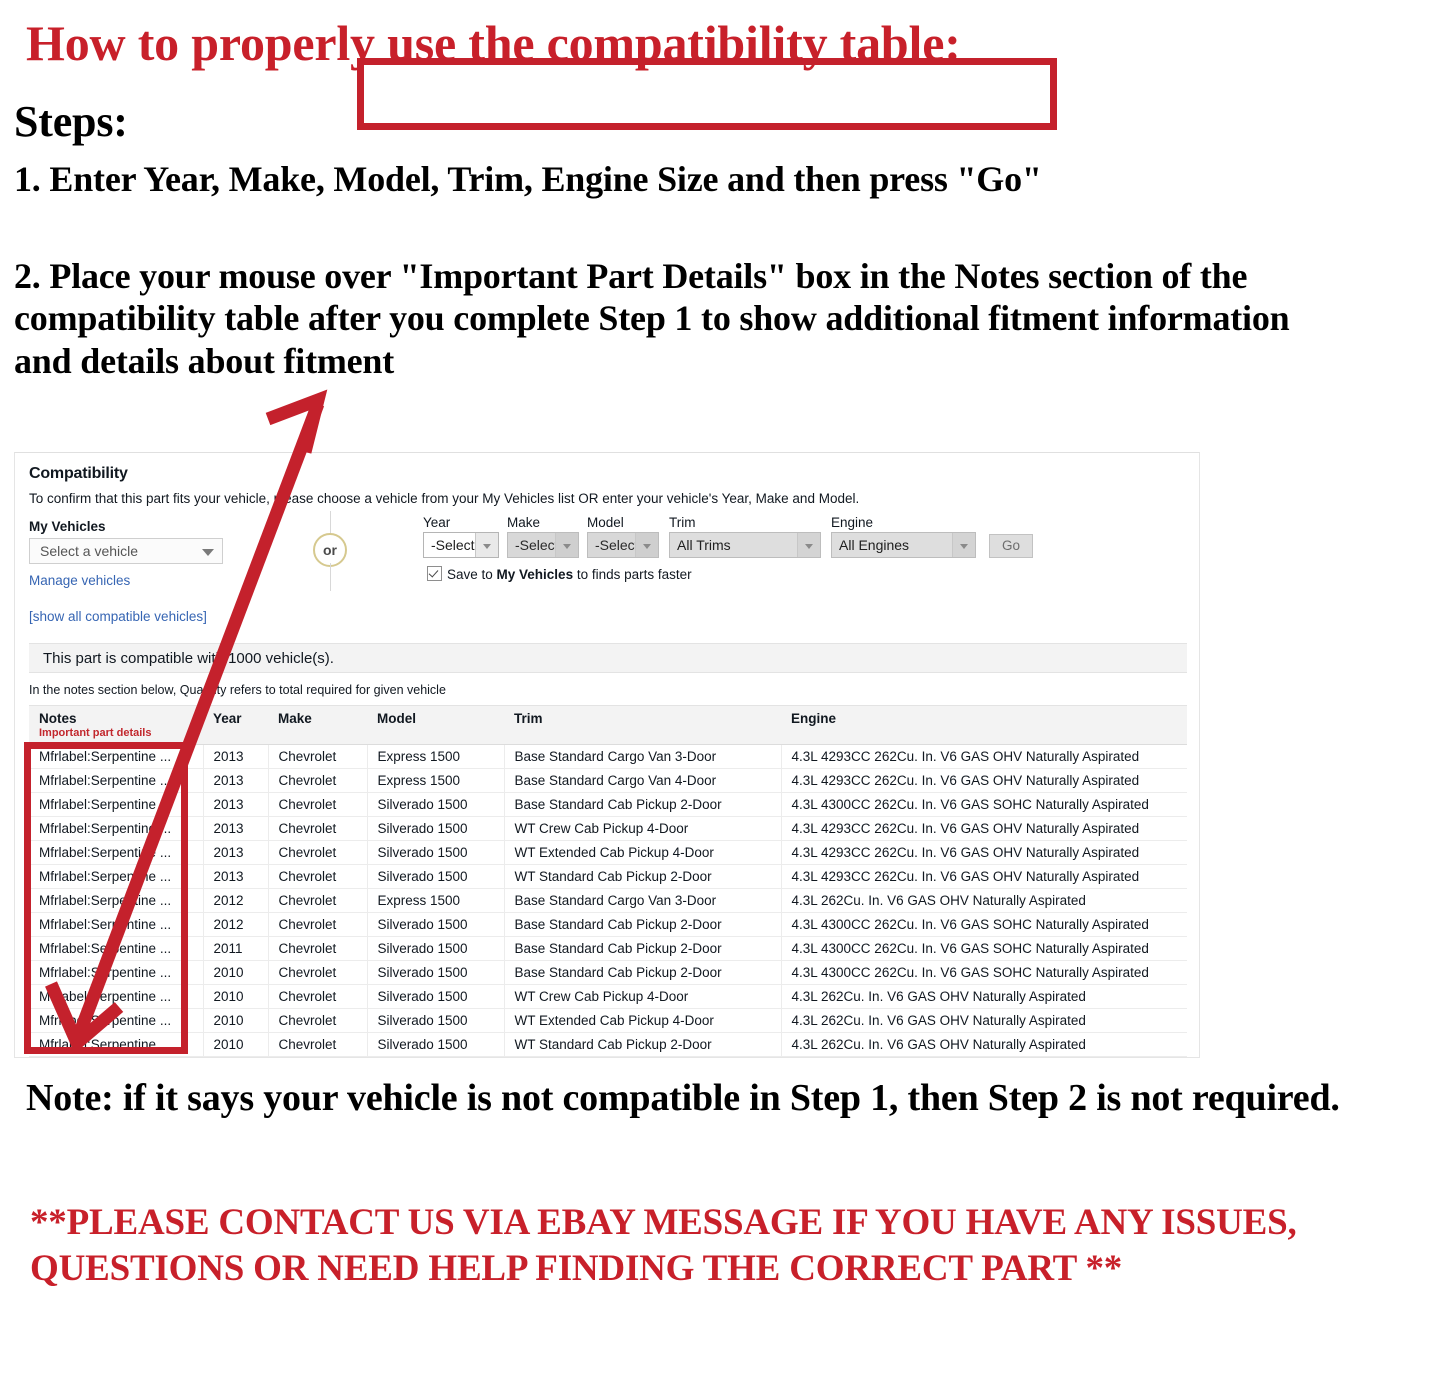  I want to click on cell-trim: Base Standard Cargo Van 4-Door, so click(643, 780).